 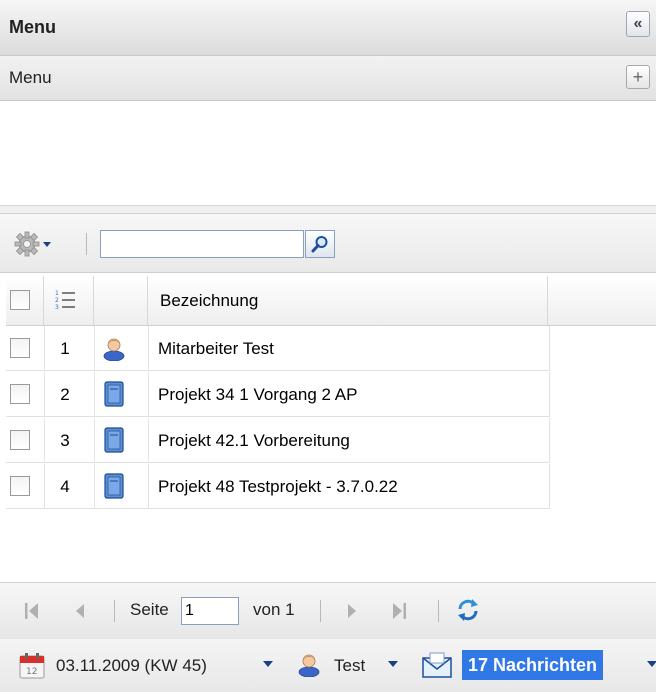 I want to click on row-name: Projekt 42.1 Vorbereitung, so click(x=254, y=440).